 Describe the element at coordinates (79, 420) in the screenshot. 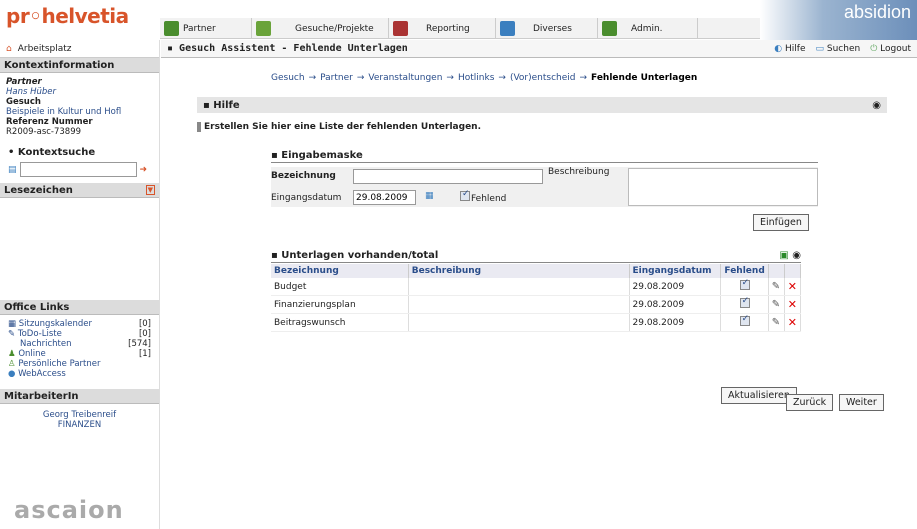

I see `mitarbeiter-info: Georg Treibenreif FINANZEN` at that location.